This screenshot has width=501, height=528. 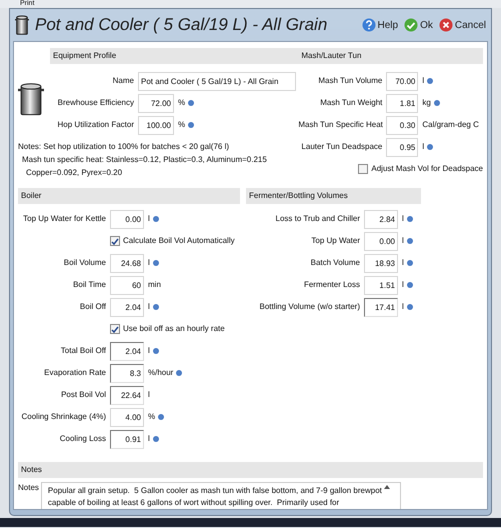 What do you see at coordinates (156, 103) in the screenshot?
I see `input-field: 72.00` at bounding box center [156, 103].